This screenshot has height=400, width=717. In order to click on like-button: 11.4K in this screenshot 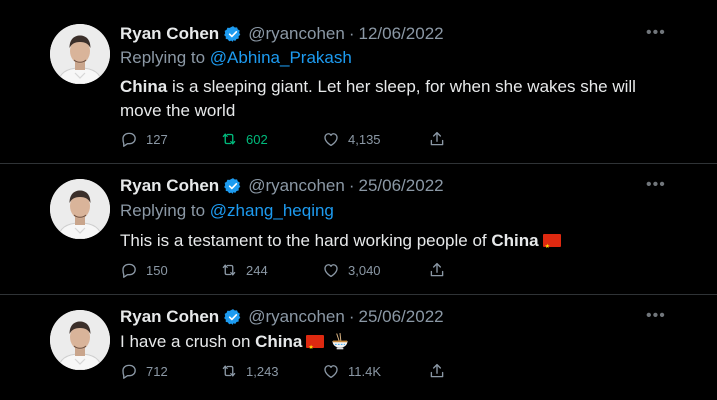, I will do `click(351, 371)`.